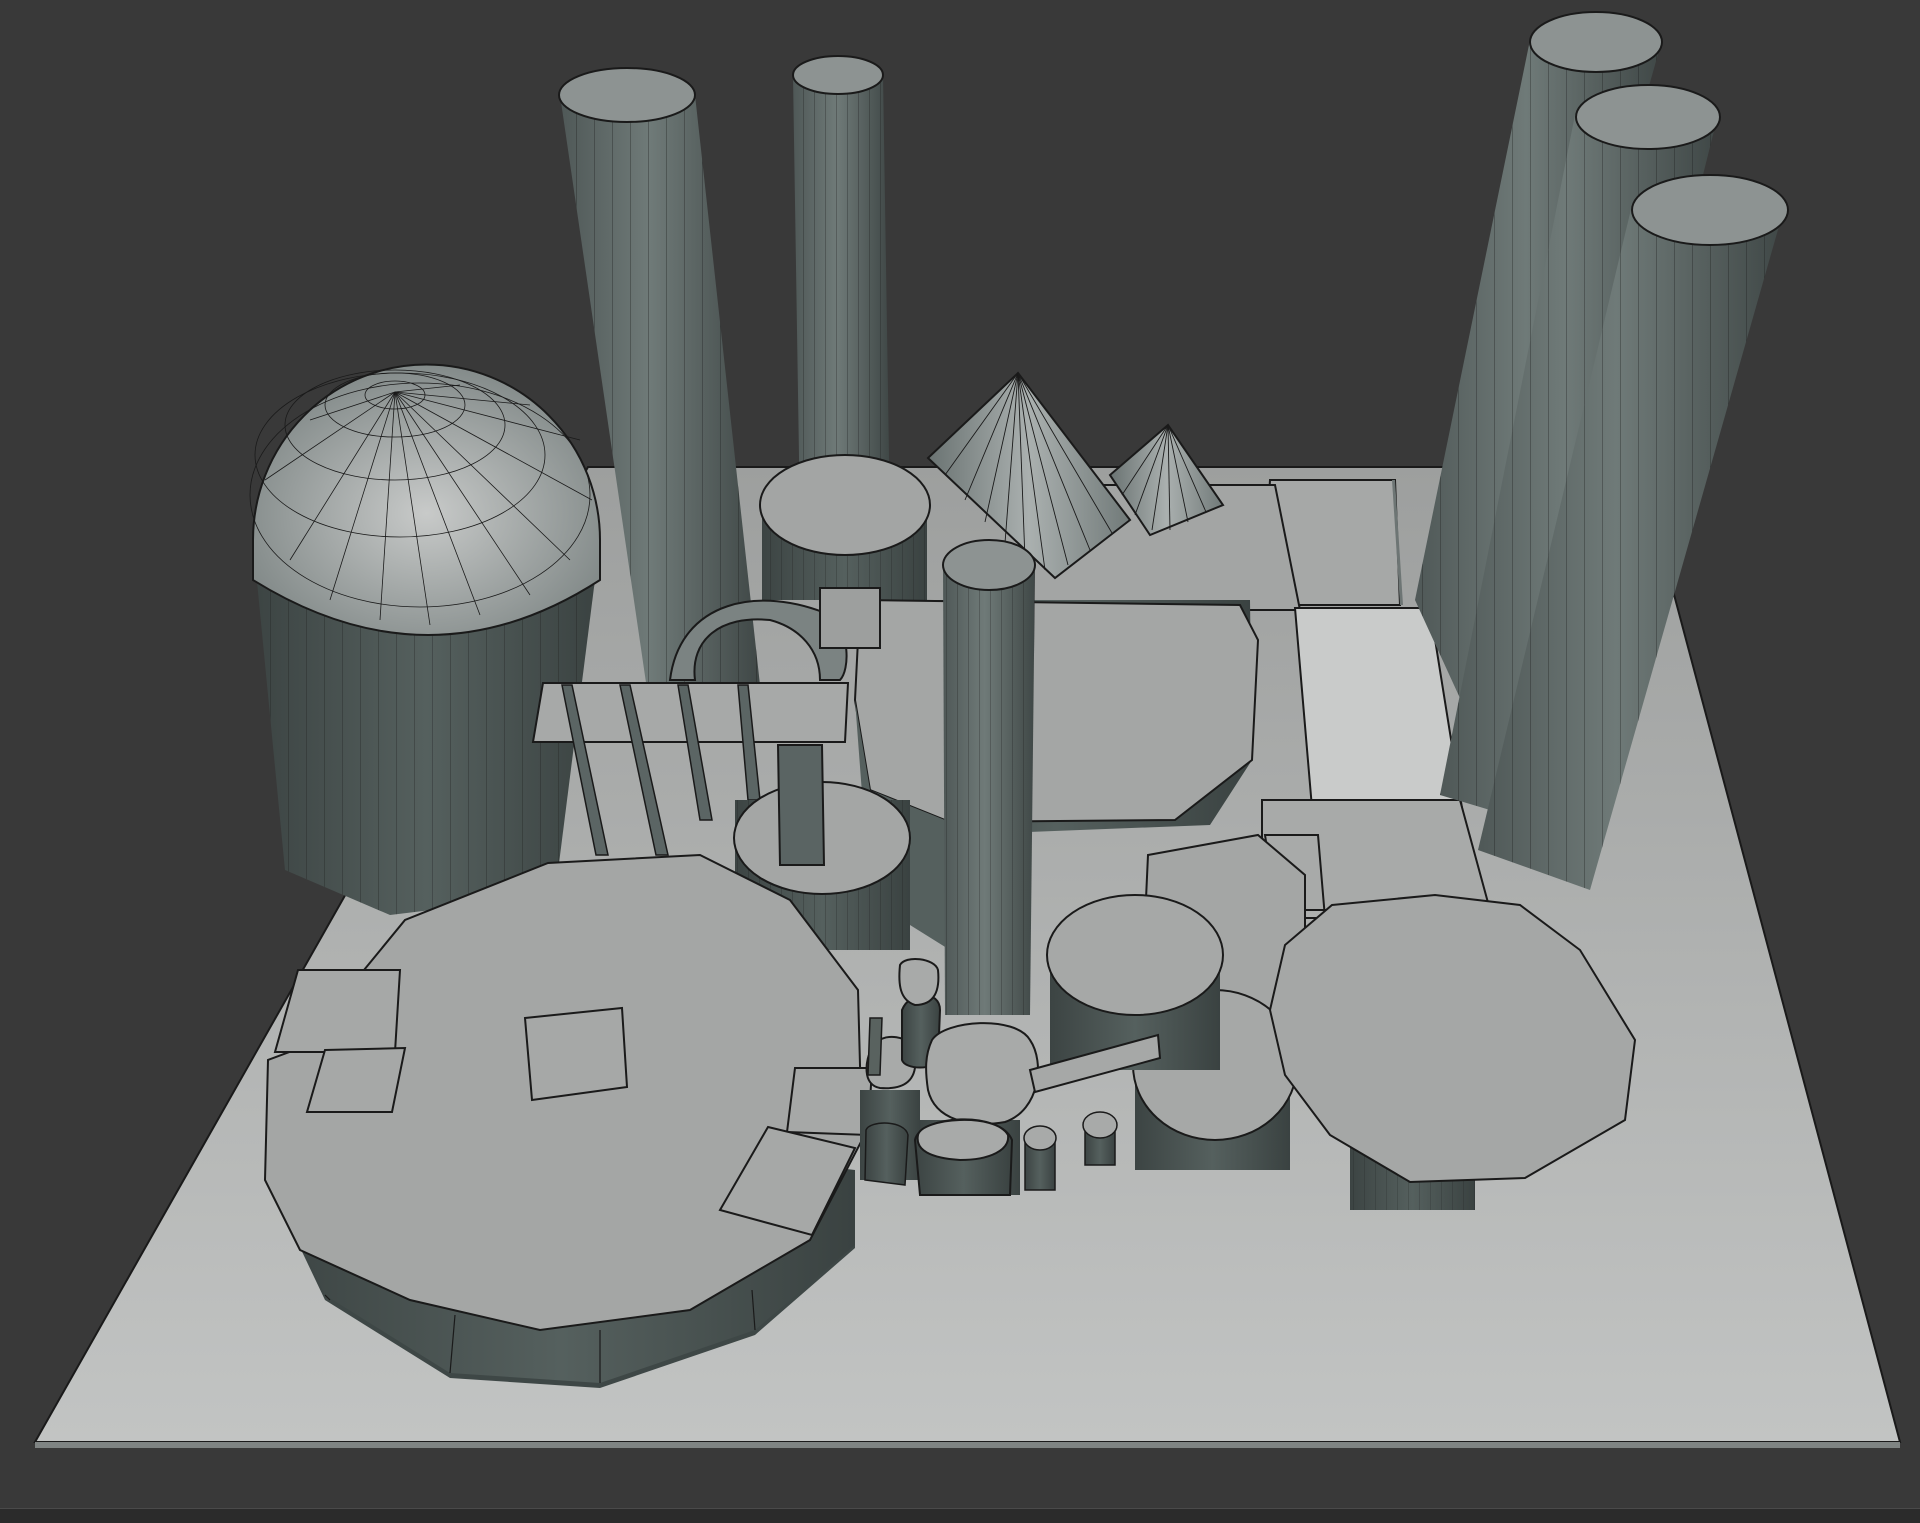 The image size is (1920, 1523). I want to click on small-block, so click(850, 618).